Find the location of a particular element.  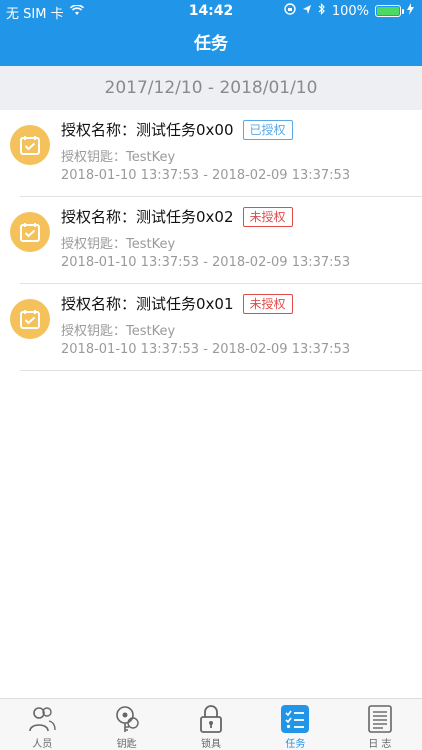

task-title-row: 授权名称：测试任务0x02 未授权 is located at coordinates (177, 216).